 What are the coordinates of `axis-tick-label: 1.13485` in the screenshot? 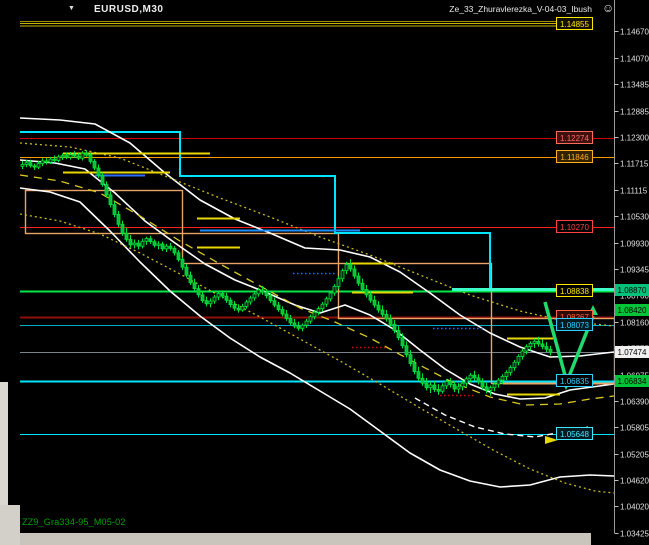 It's located at (634, 85).